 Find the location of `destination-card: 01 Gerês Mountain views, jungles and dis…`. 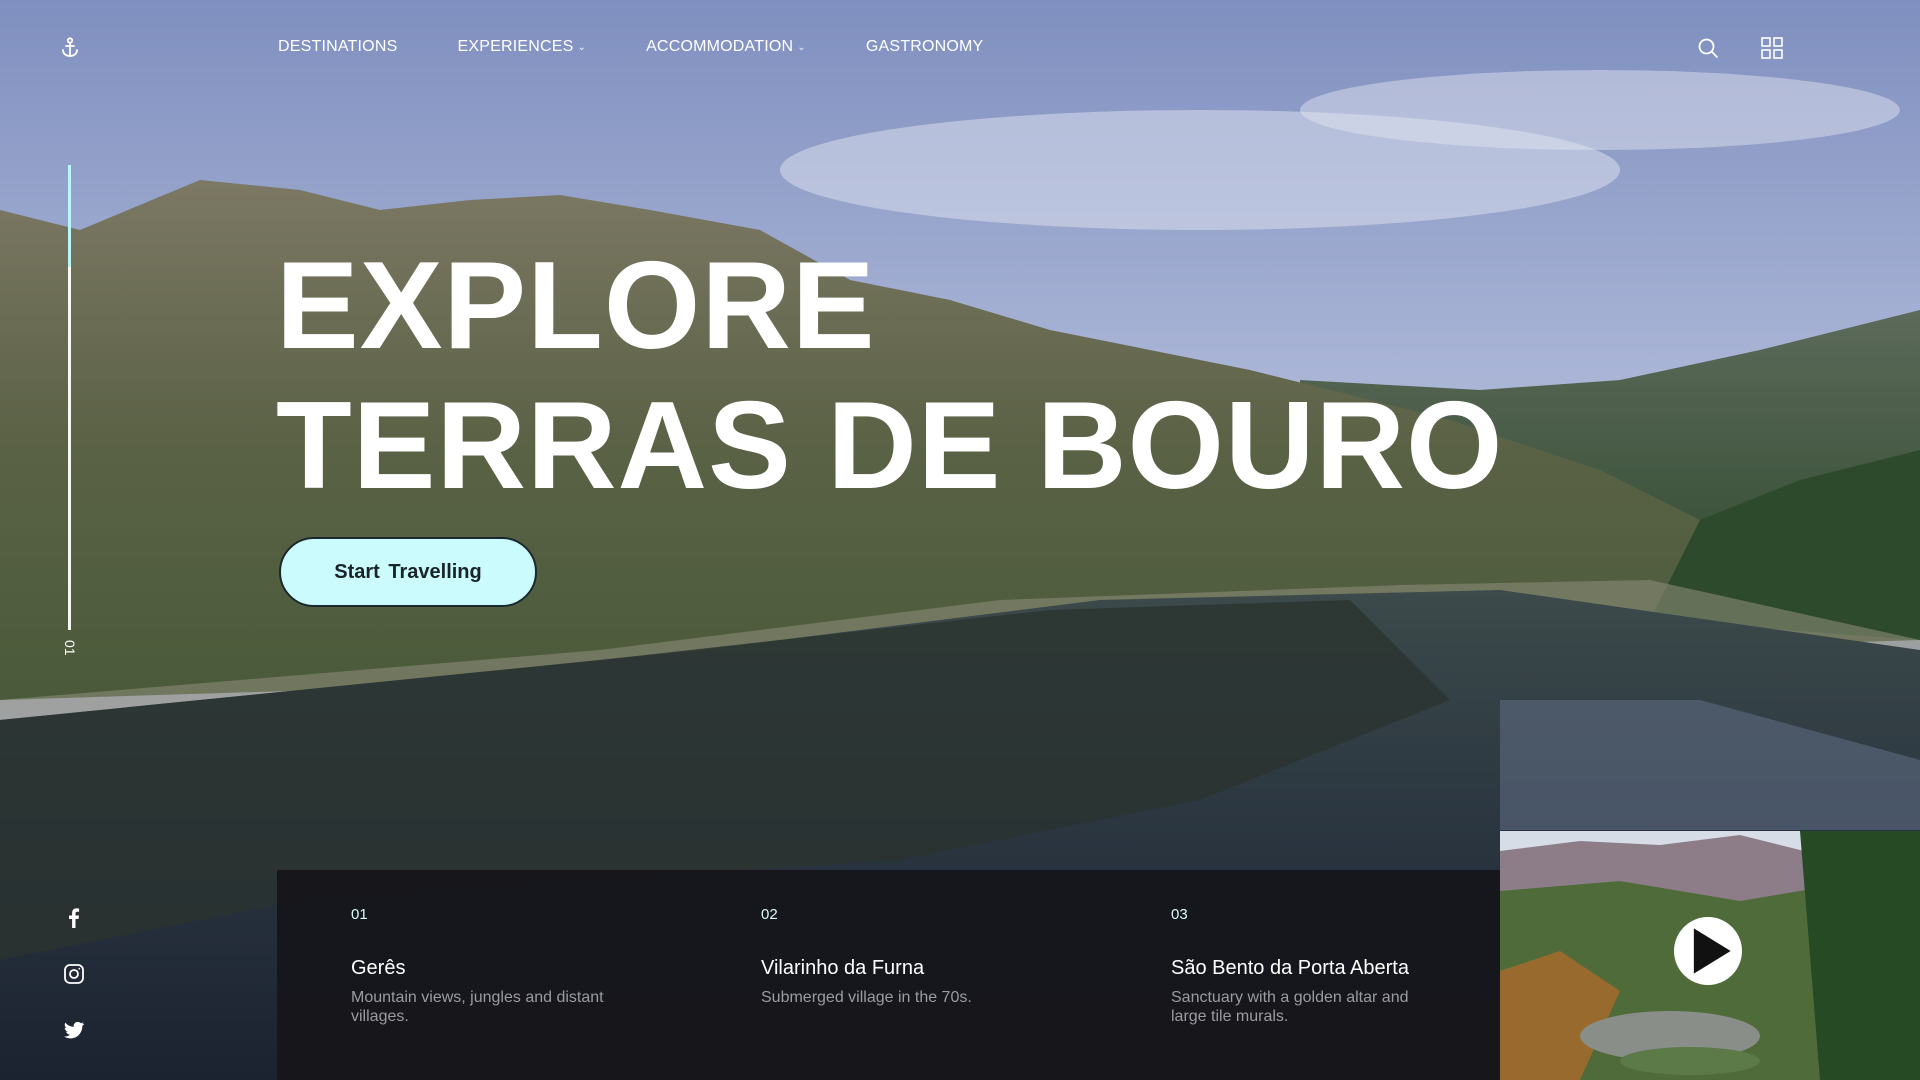

destination-card: 01 Gerês Mountain views, jungles and dis… is located at coordinates (501, 966).